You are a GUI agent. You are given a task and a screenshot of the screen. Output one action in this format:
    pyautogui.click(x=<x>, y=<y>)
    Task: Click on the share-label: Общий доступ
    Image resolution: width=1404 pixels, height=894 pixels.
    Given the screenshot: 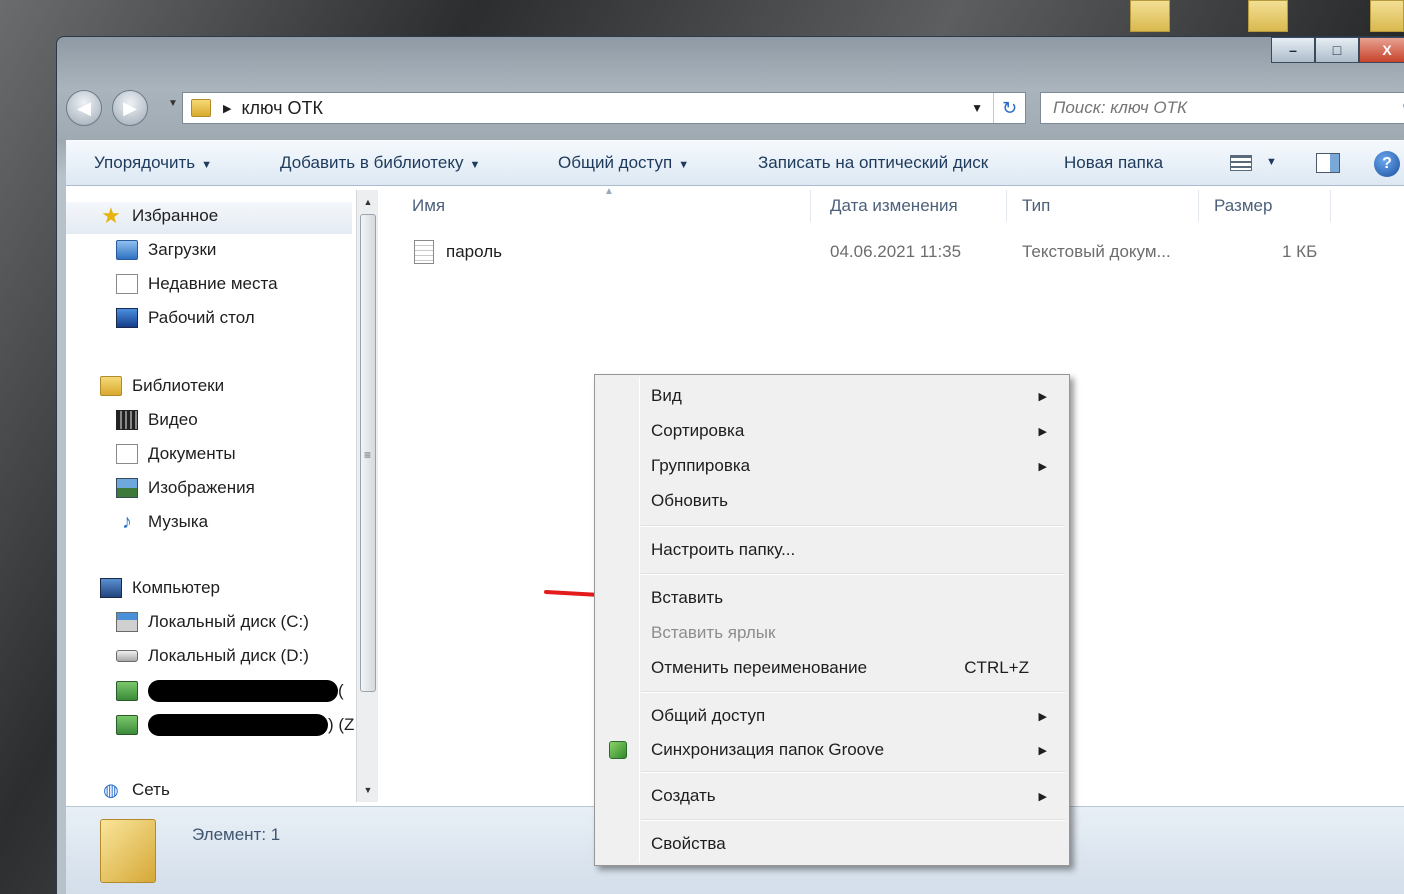 What is the action you would take?
    pyautogui.click(x=615, y=162)
    